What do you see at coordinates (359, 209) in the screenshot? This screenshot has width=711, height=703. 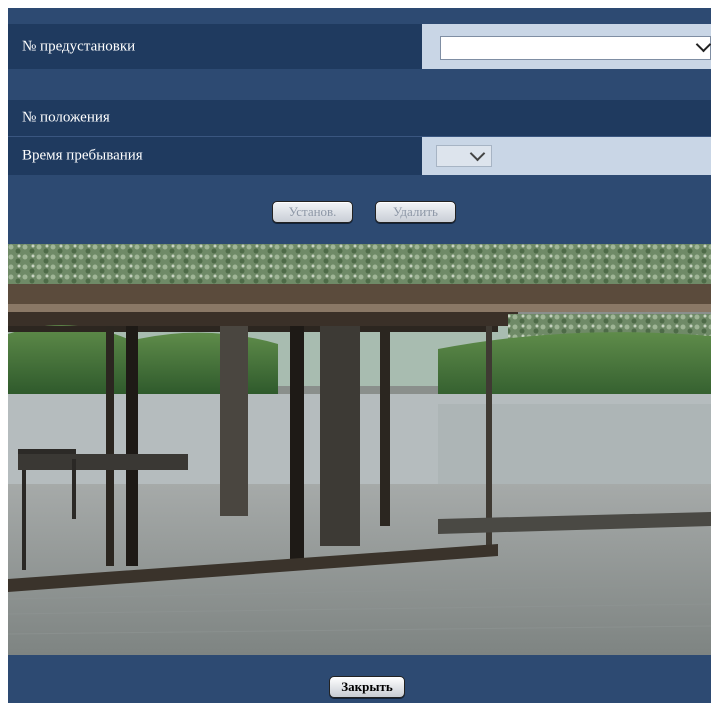 I see `action-buttons-row: Установ. Удалить` at bounding box center [359, 209].